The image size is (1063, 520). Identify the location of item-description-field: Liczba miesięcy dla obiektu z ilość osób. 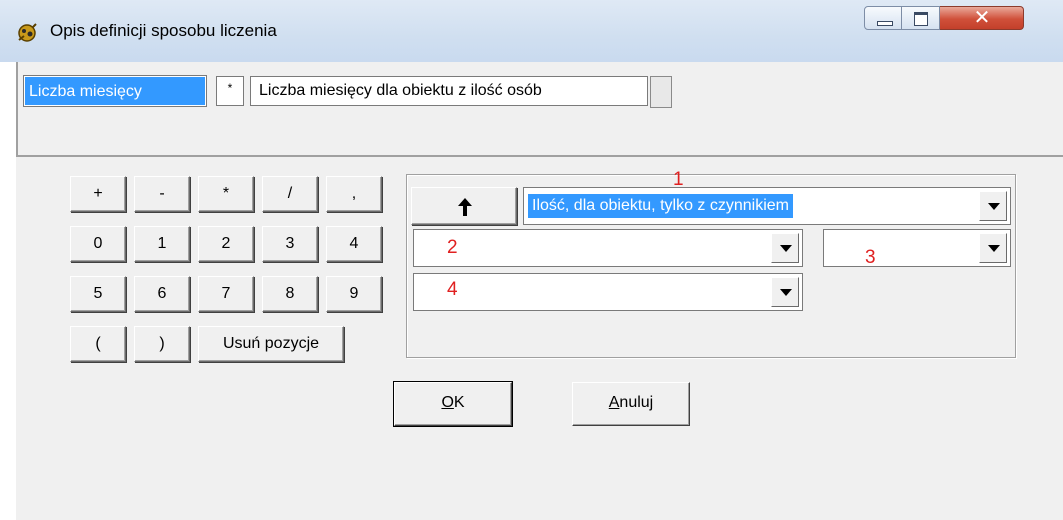
(449, 91).